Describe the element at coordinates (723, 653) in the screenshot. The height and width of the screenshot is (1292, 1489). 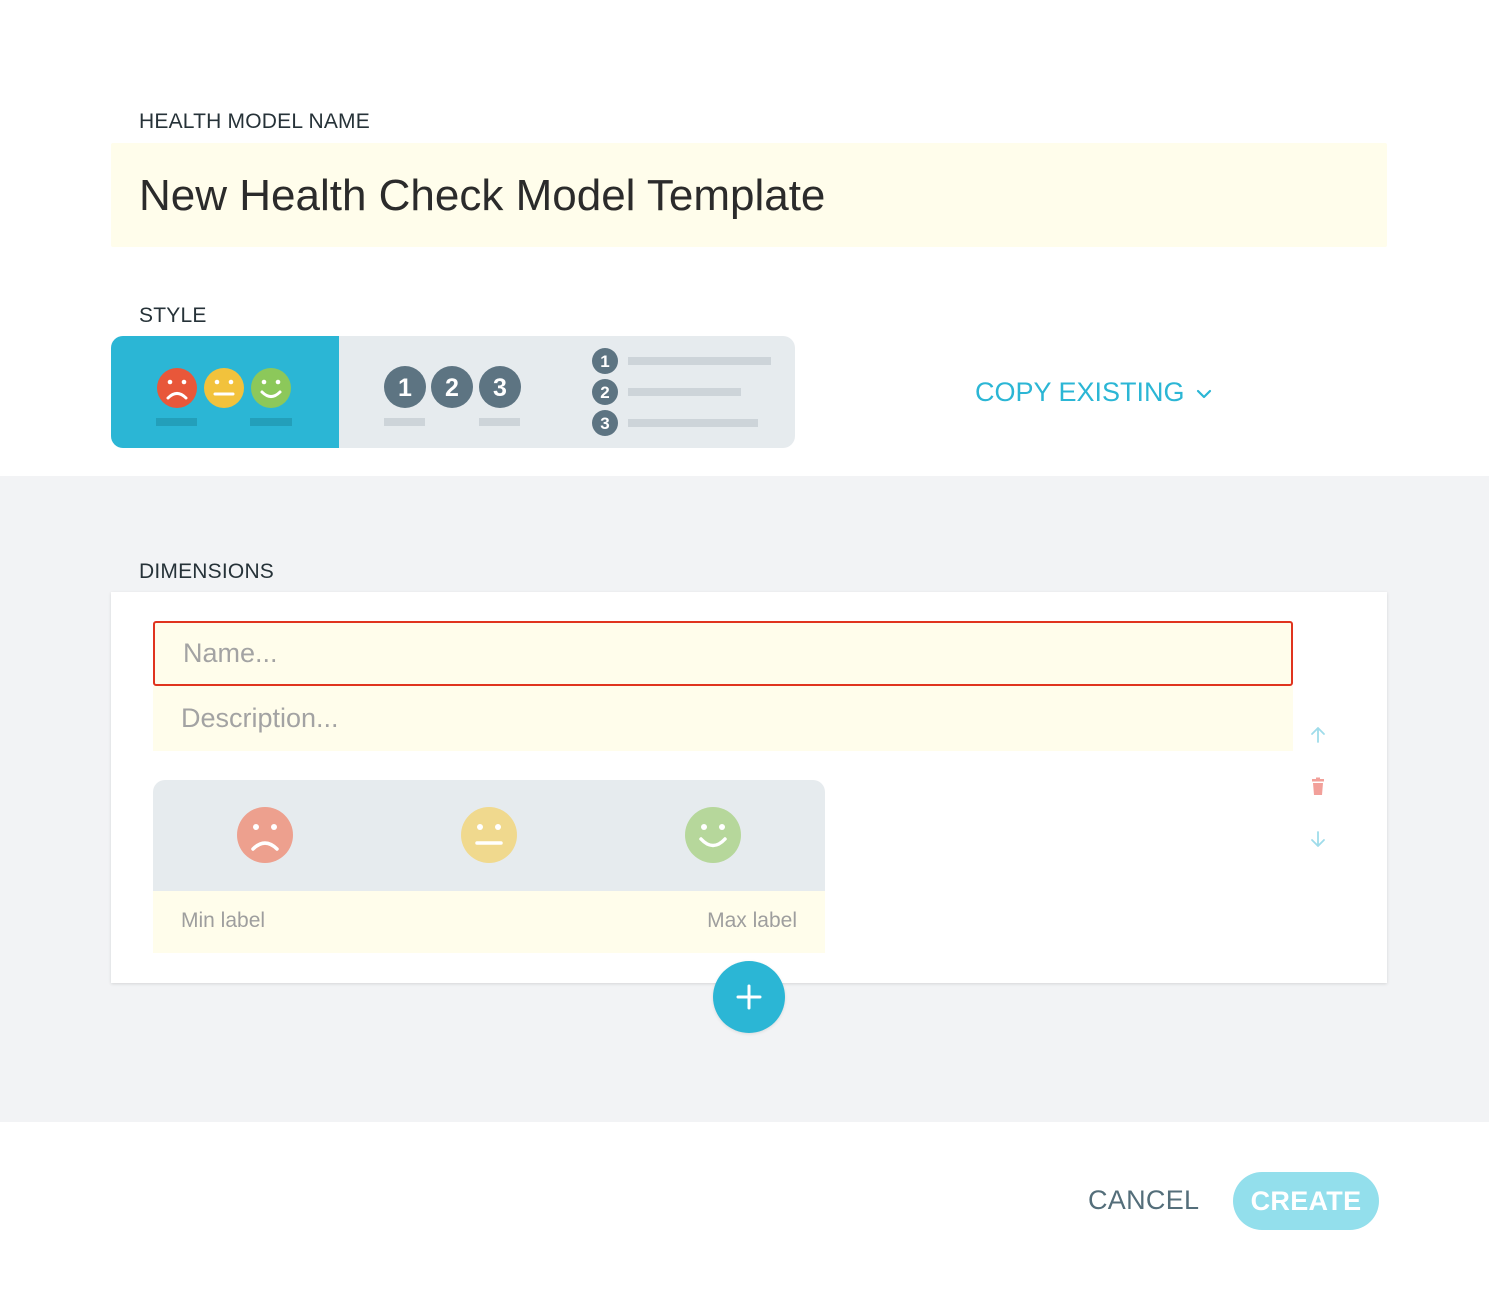
I see `dimension-name-input` at that location.